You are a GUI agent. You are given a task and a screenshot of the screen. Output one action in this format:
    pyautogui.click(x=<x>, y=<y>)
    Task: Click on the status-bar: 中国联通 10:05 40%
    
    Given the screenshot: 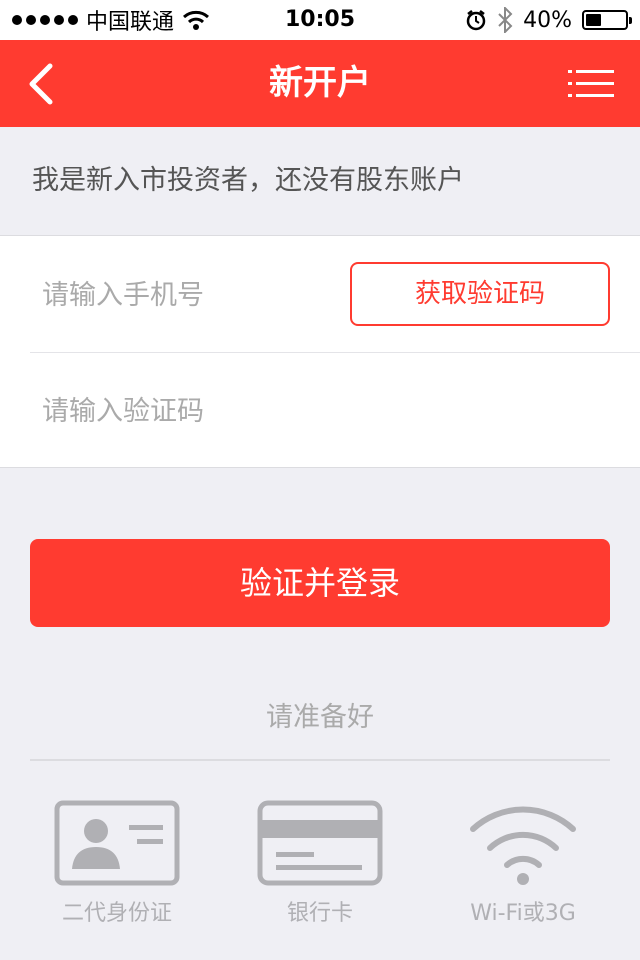 What is the action you would take?
    pyautogui.click(x=320, y=20)
    